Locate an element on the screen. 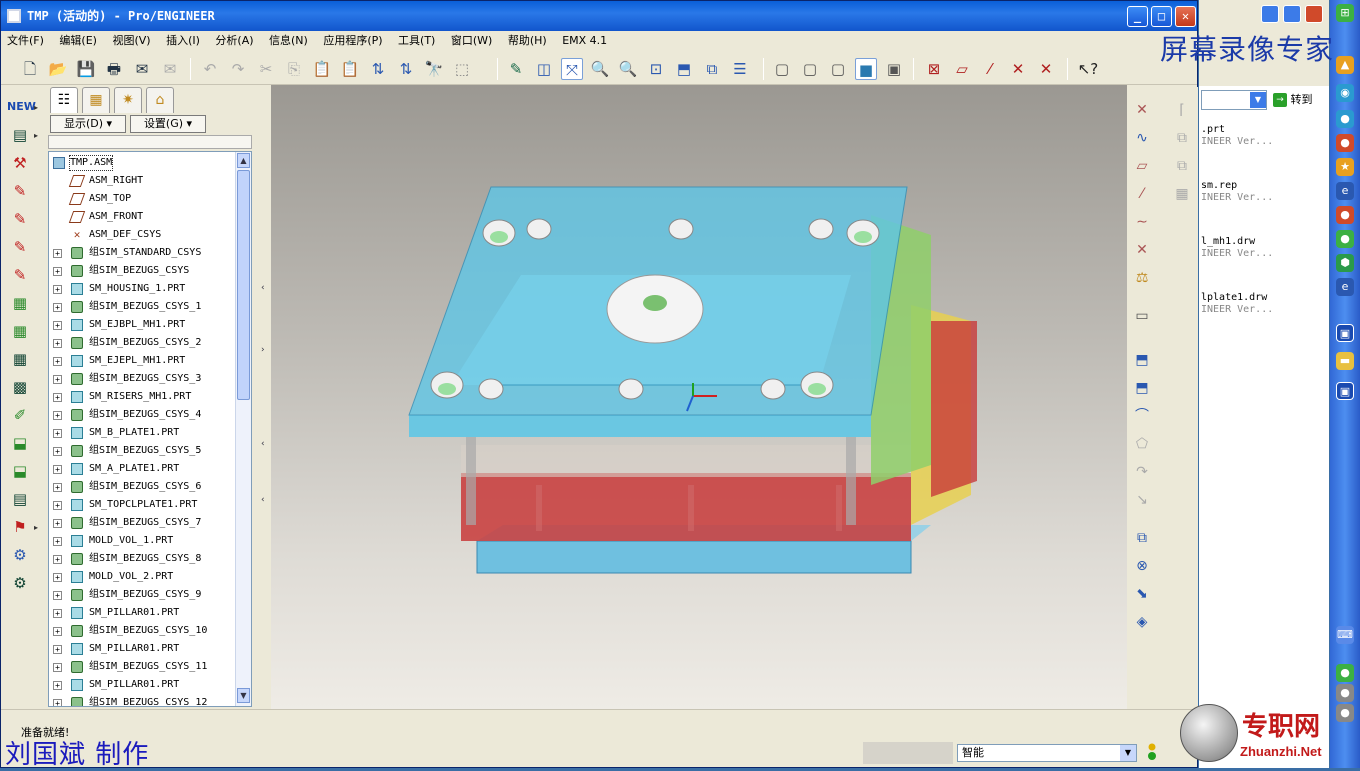  tree-item: + 组SIM_BEZUGS_CSYS_1 is located at coordinates (142, 307).